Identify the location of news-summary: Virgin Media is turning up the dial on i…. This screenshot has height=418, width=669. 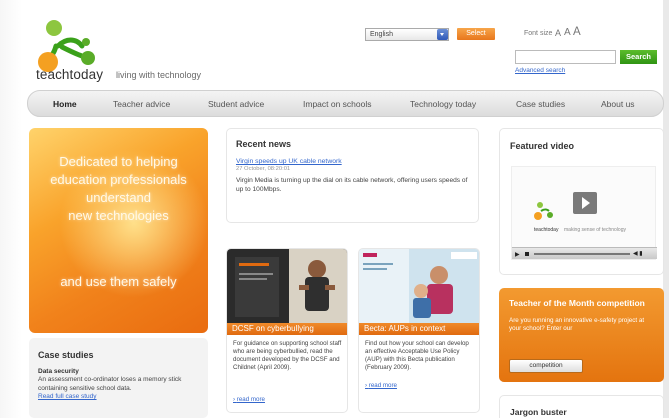
(352, 185).